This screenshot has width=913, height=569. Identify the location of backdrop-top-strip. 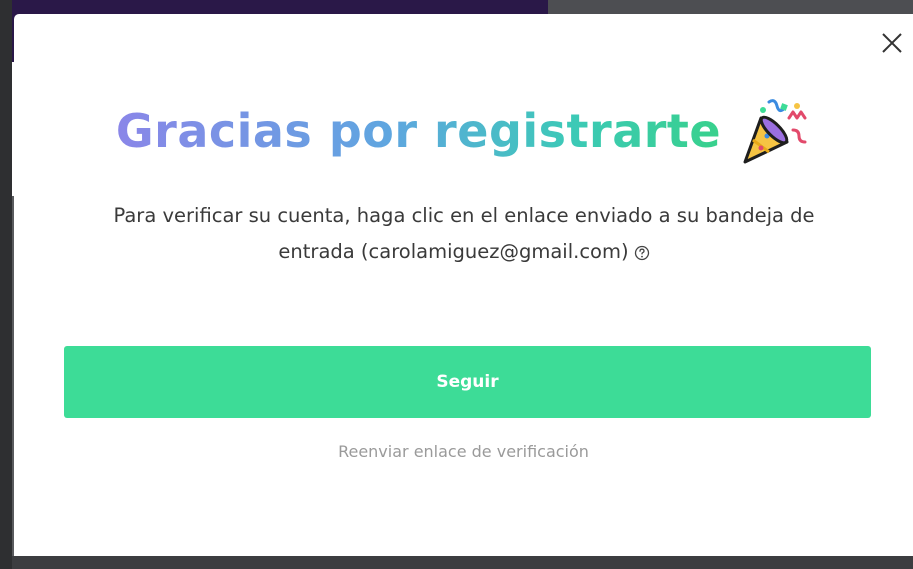
(730, 7).